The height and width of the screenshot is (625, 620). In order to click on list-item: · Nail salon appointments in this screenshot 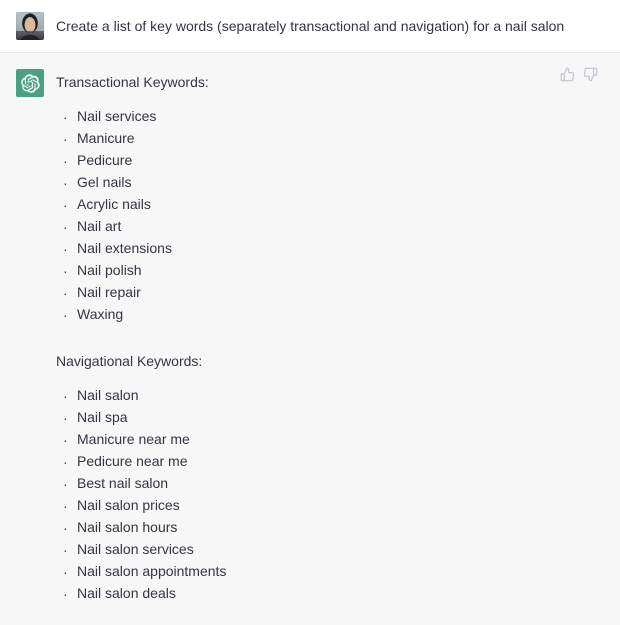, I will do `click(330, 572)`.